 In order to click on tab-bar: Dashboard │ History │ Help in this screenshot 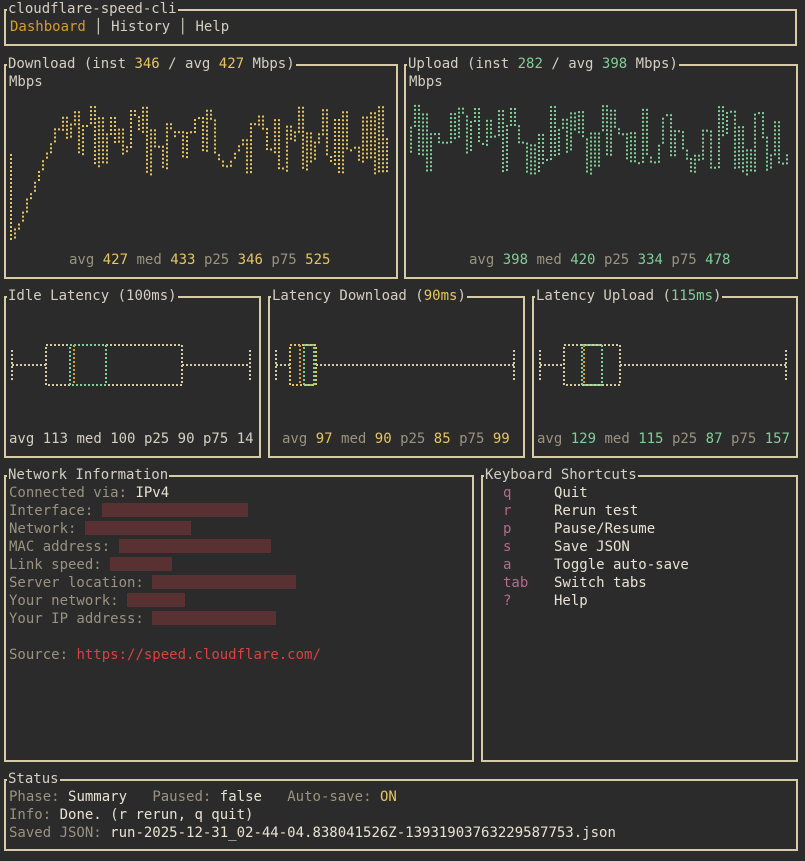, I will do `click(119, 27)`.